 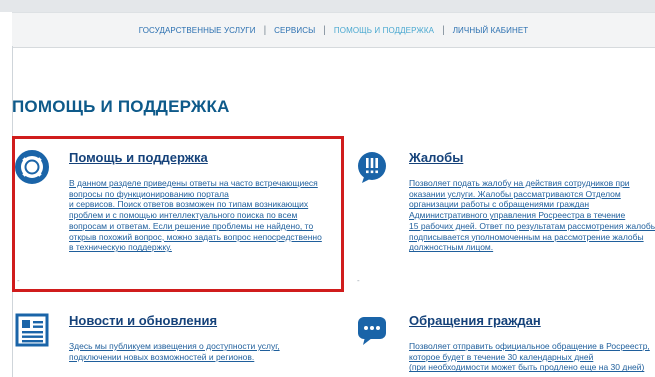 What do you see at coordinates (32, 167) in the screenshot?
I see `lifebuoy-icon` at bounding box center [32, 167].